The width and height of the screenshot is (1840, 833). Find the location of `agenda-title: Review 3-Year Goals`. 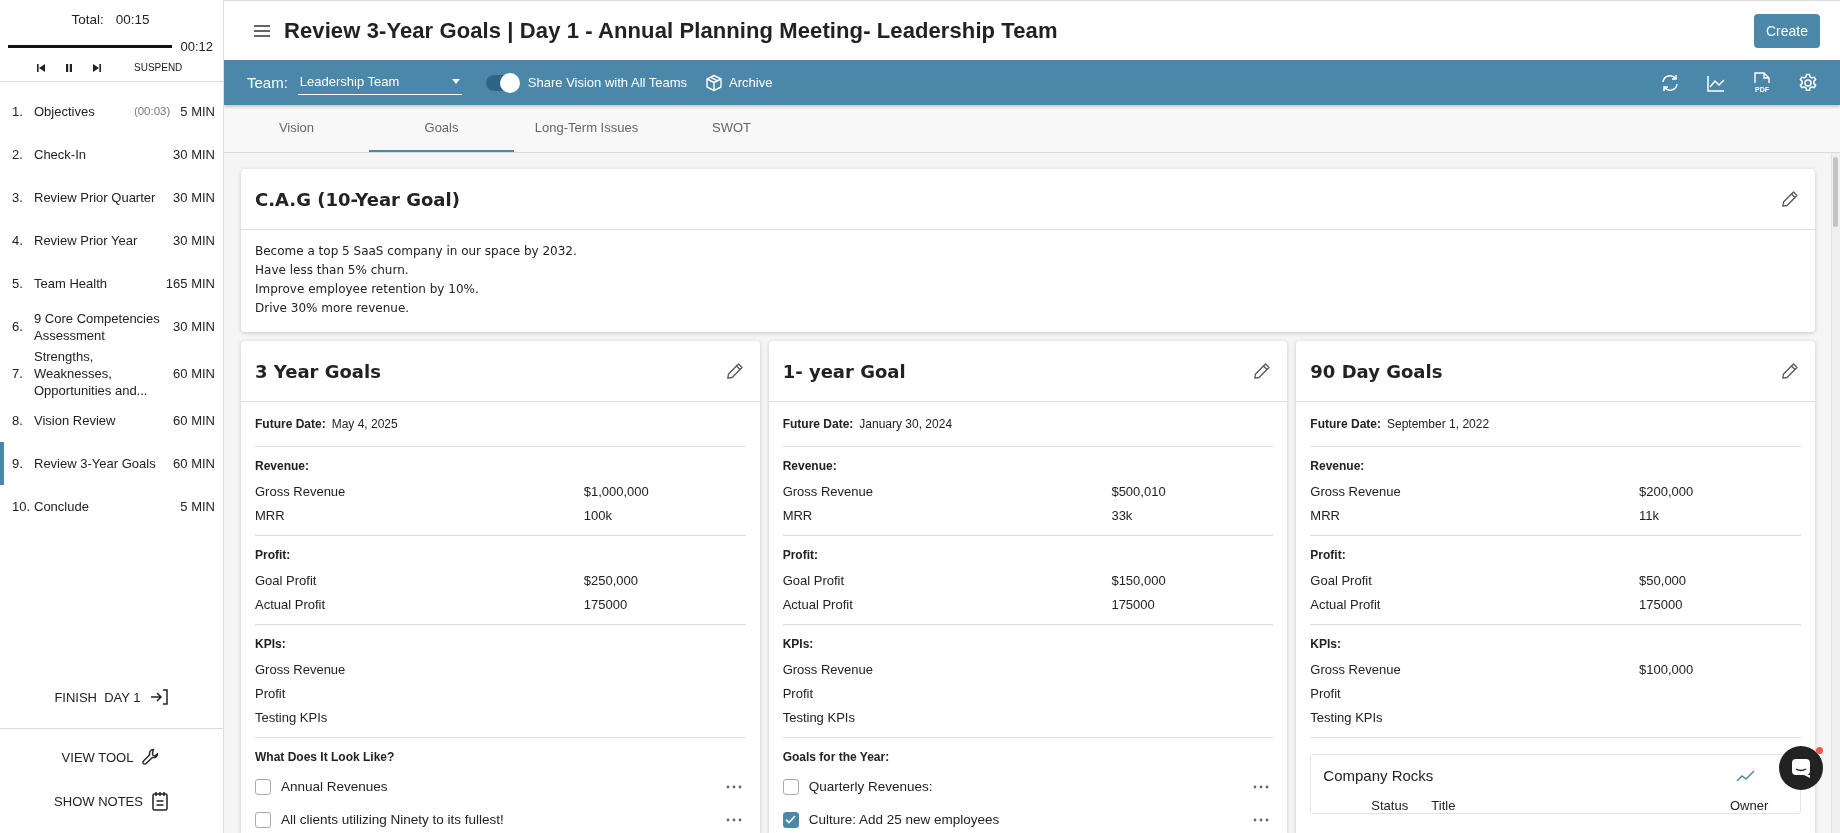

agenda-title: Review 3-Year Goals is located at coordinates (95, 463).